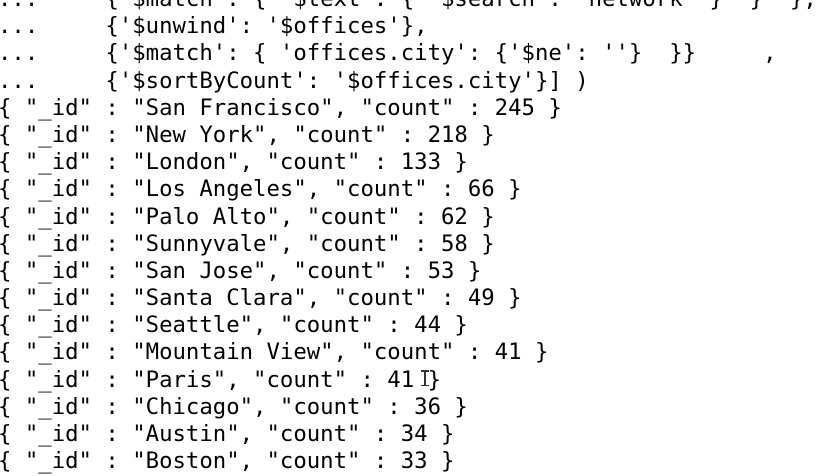  I want to click on terminal-line-pipeline-sort-by-count: ... {'$sortByCount': '$offices.city'}] ), so click(294, 80).